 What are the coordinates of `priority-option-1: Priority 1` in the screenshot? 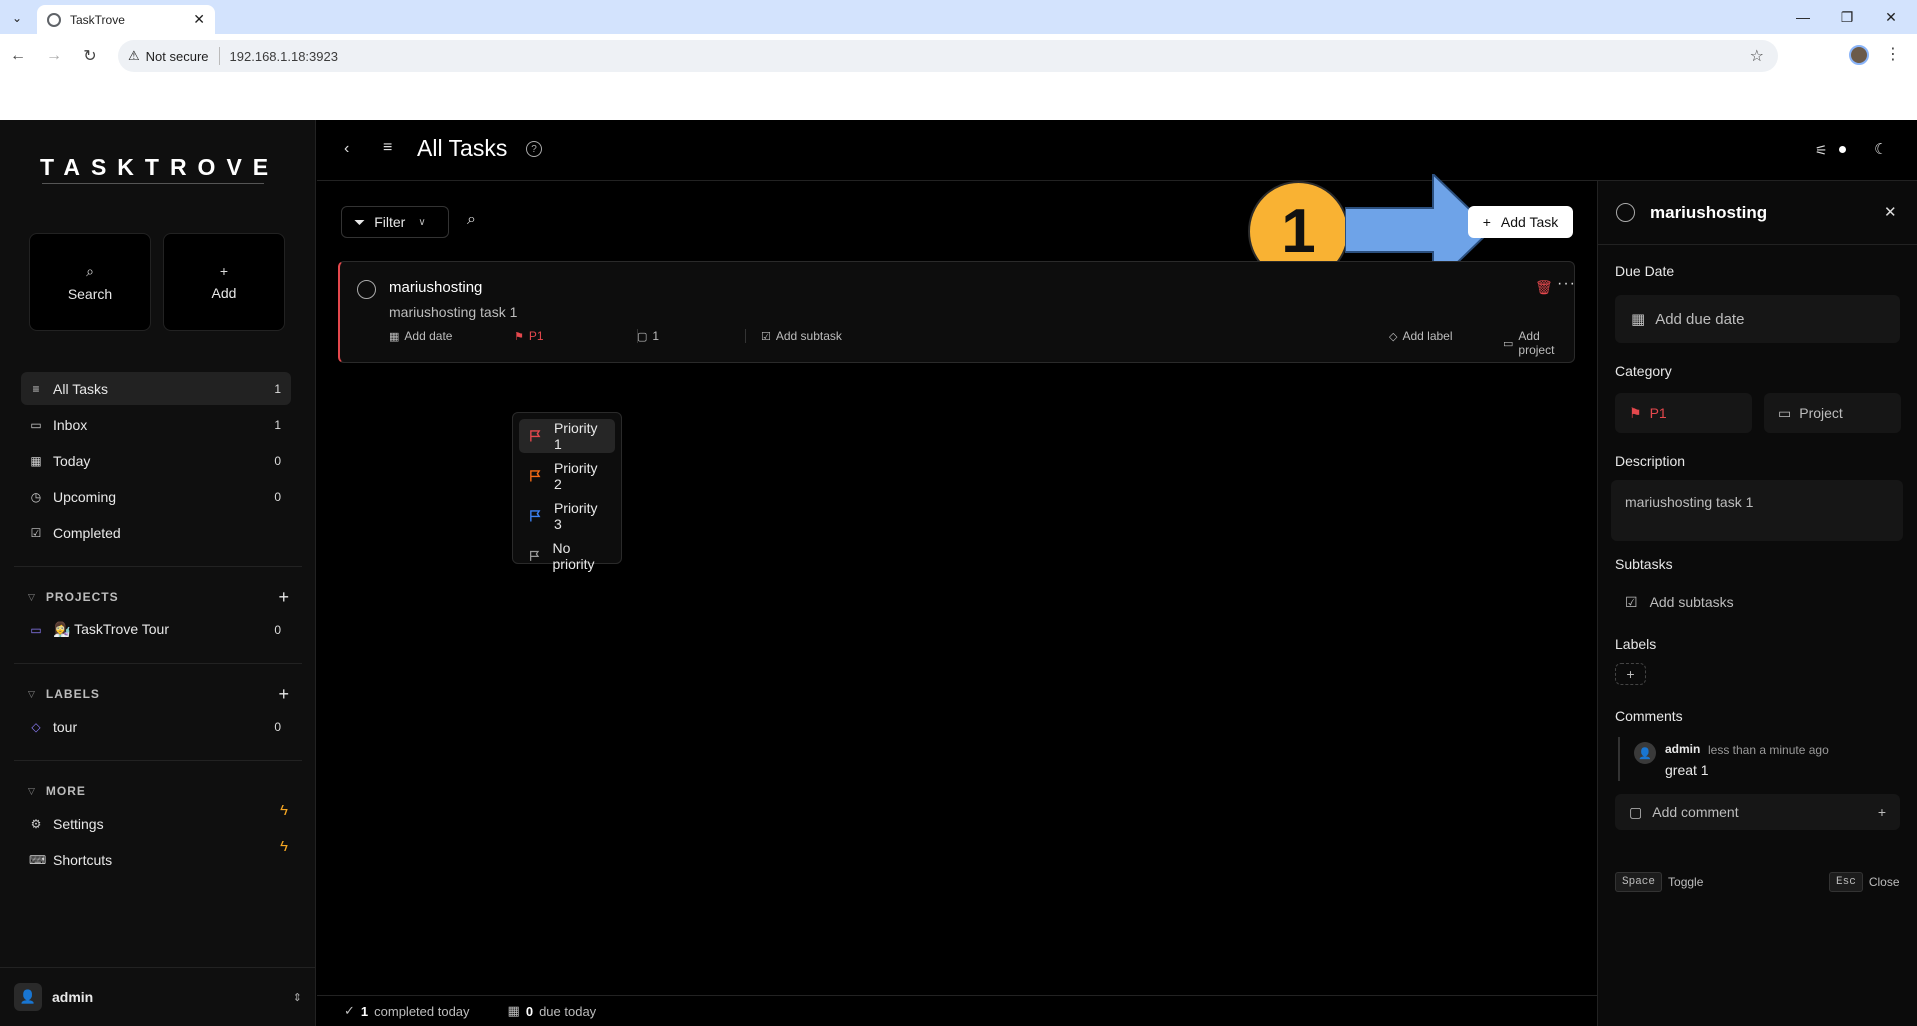 It's located at (567, 436).